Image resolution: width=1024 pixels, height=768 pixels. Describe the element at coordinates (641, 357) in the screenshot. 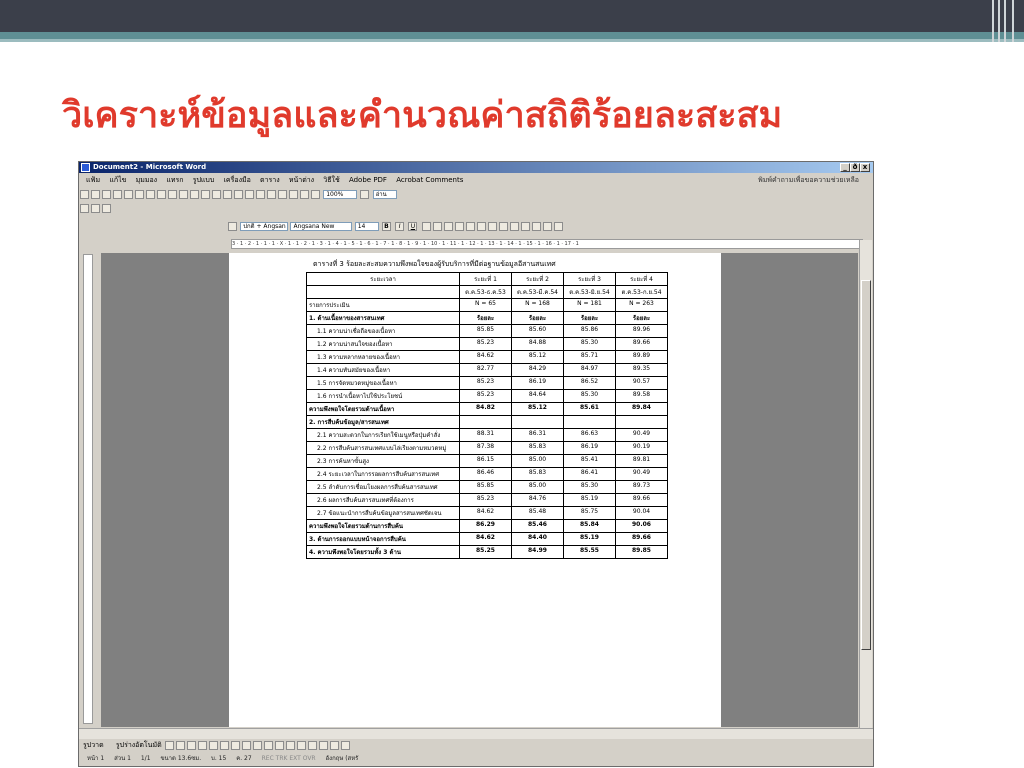

I see `value-cell: 89.89` at that location.